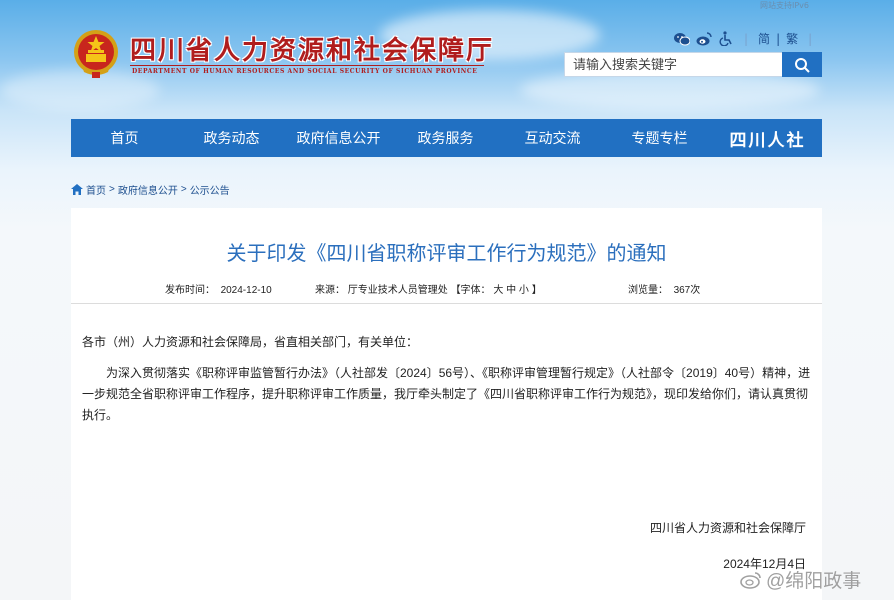  Describe the element at coordinates (210, 189) in the screenshot. I see `breadcrumb-announcements: 公示公告` at that location.